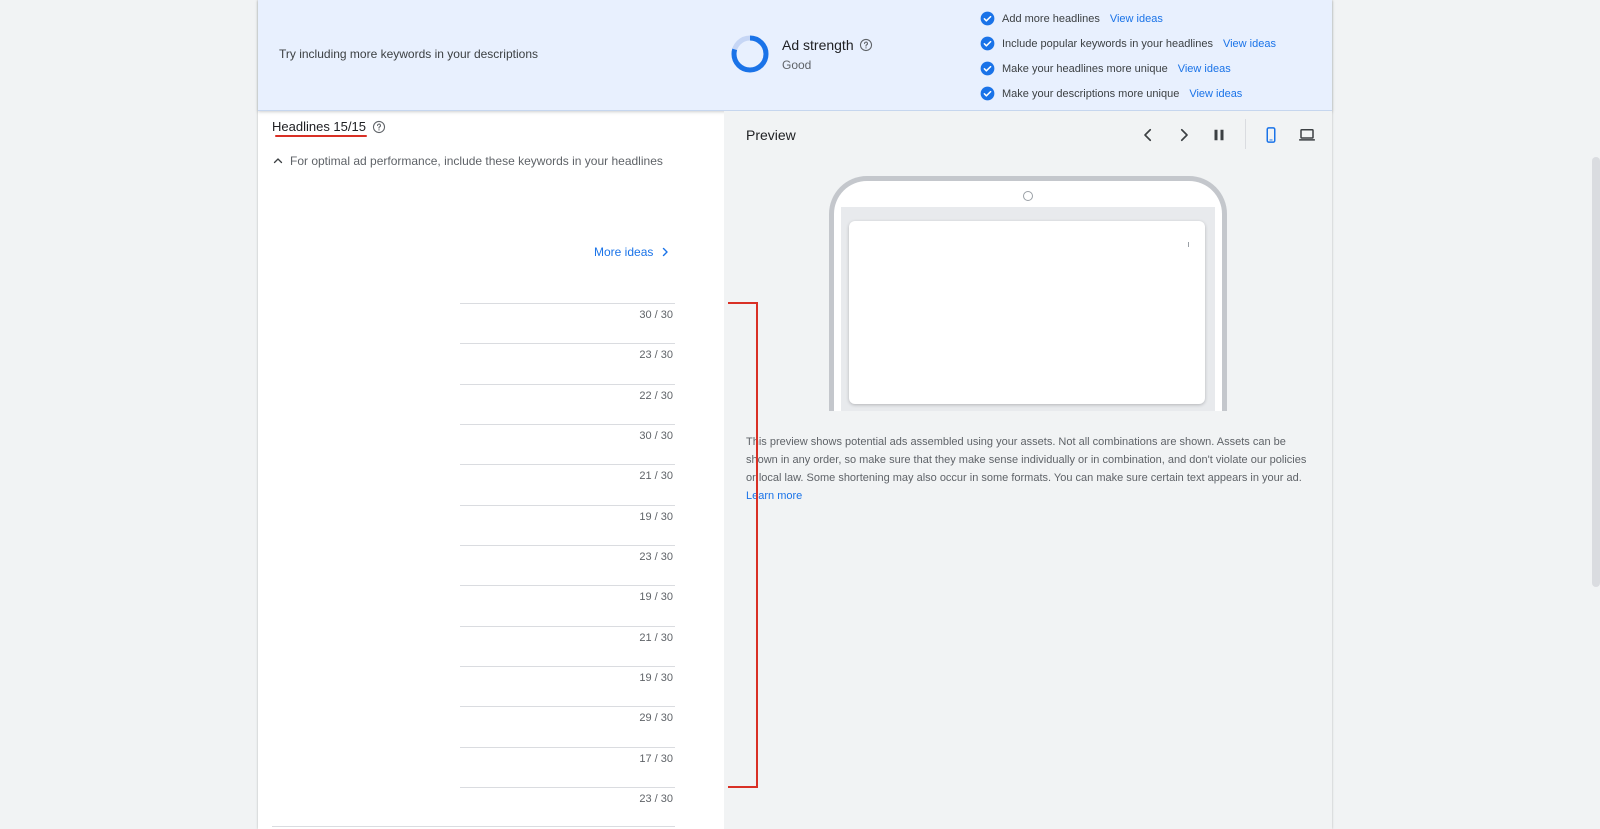  I want to click on ad-menu-indicator, so click(1188, 244).